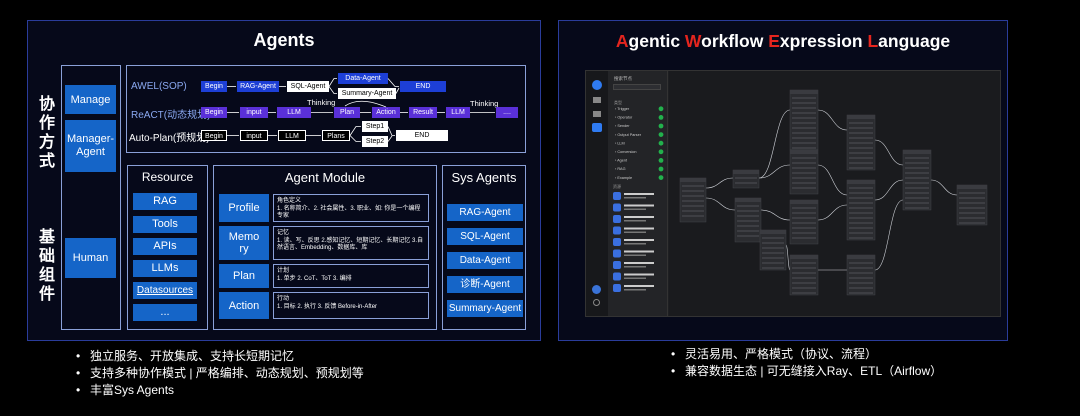 The image size is (1080, 416). I want to click on human-box: Human, so click(90, 258).